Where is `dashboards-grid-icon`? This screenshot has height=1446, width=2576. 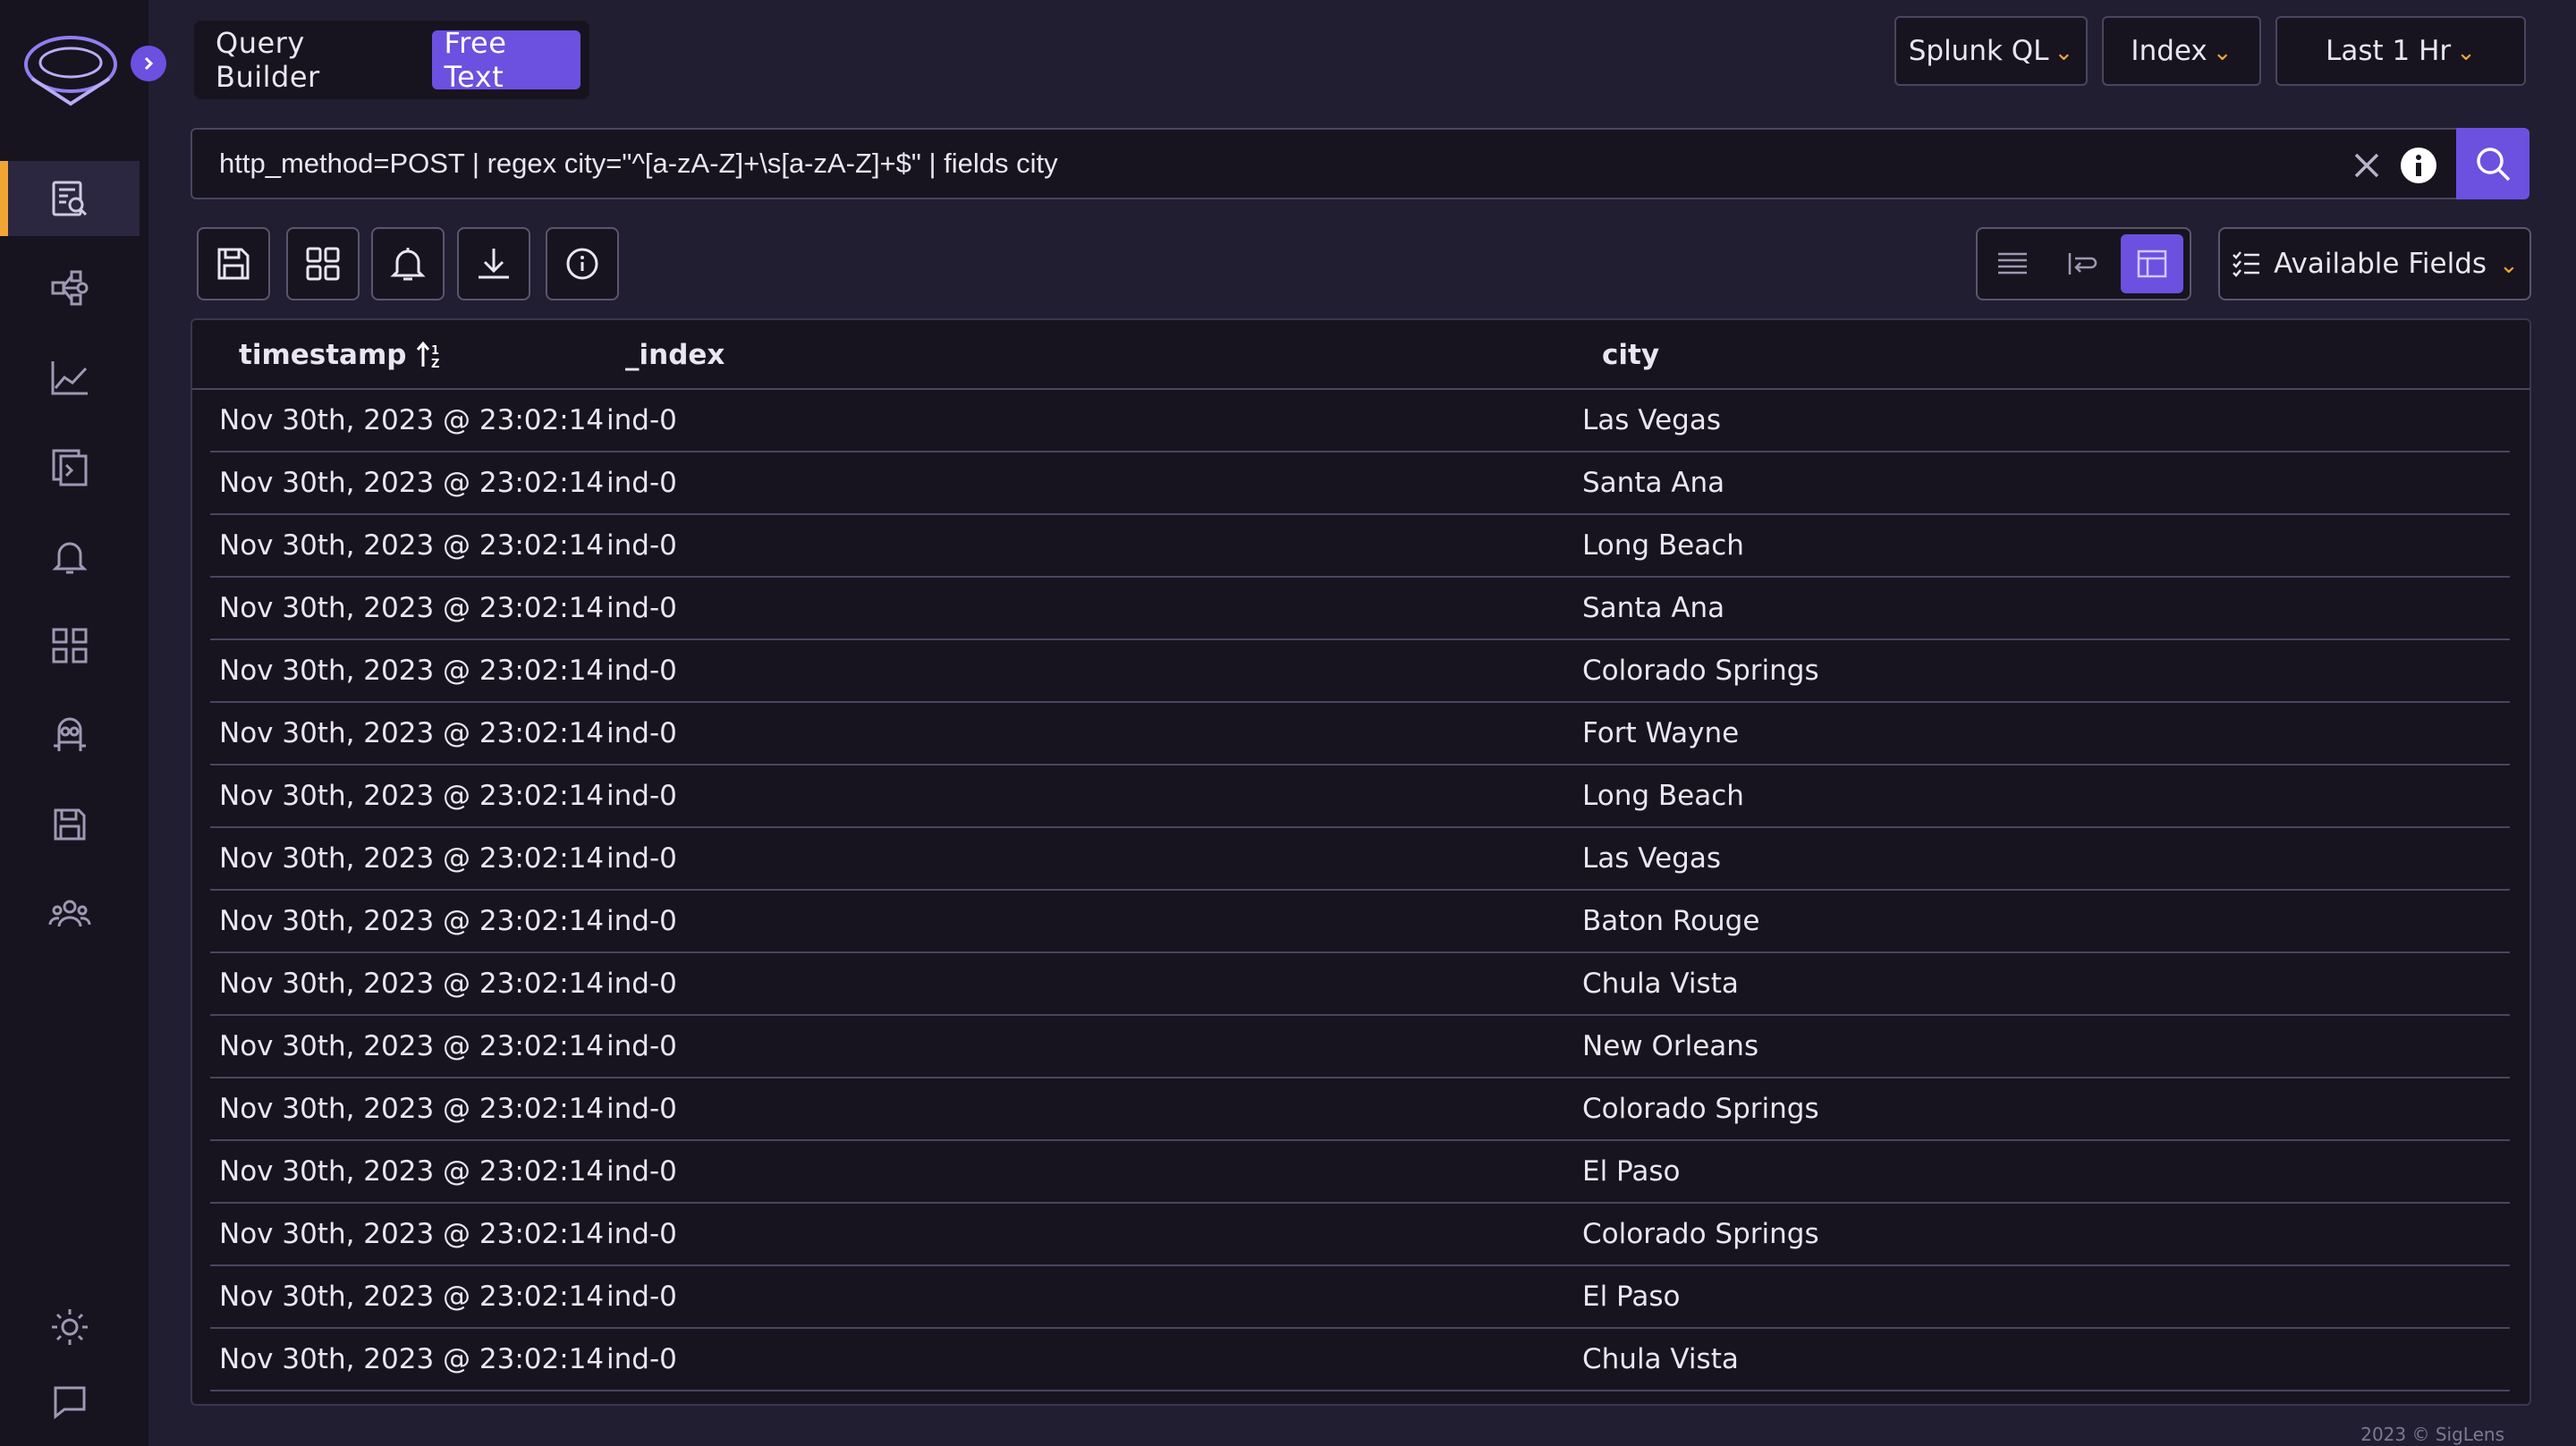
dashboards-grid-icon is located at coordinates (70, 646).